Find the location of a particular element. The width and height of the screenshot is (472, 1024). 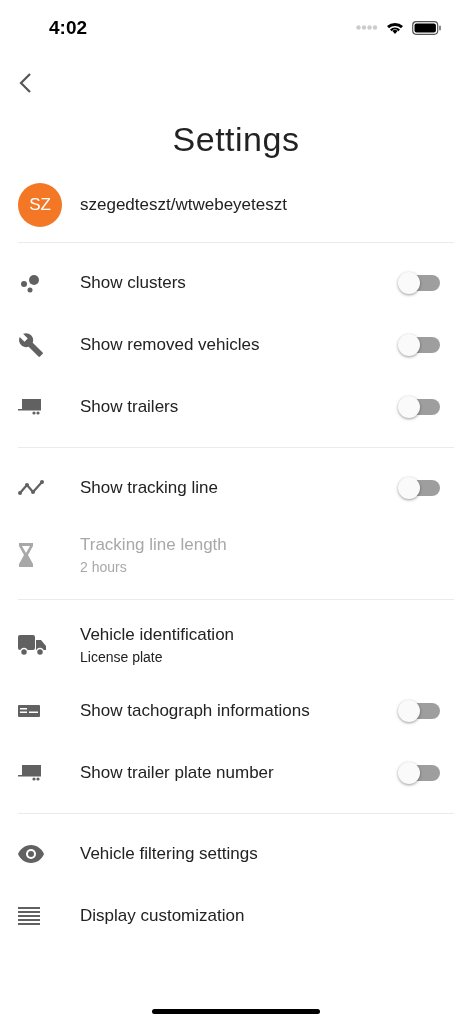

setting-label: Show trailer plate number is located at coordinates (177, 773).